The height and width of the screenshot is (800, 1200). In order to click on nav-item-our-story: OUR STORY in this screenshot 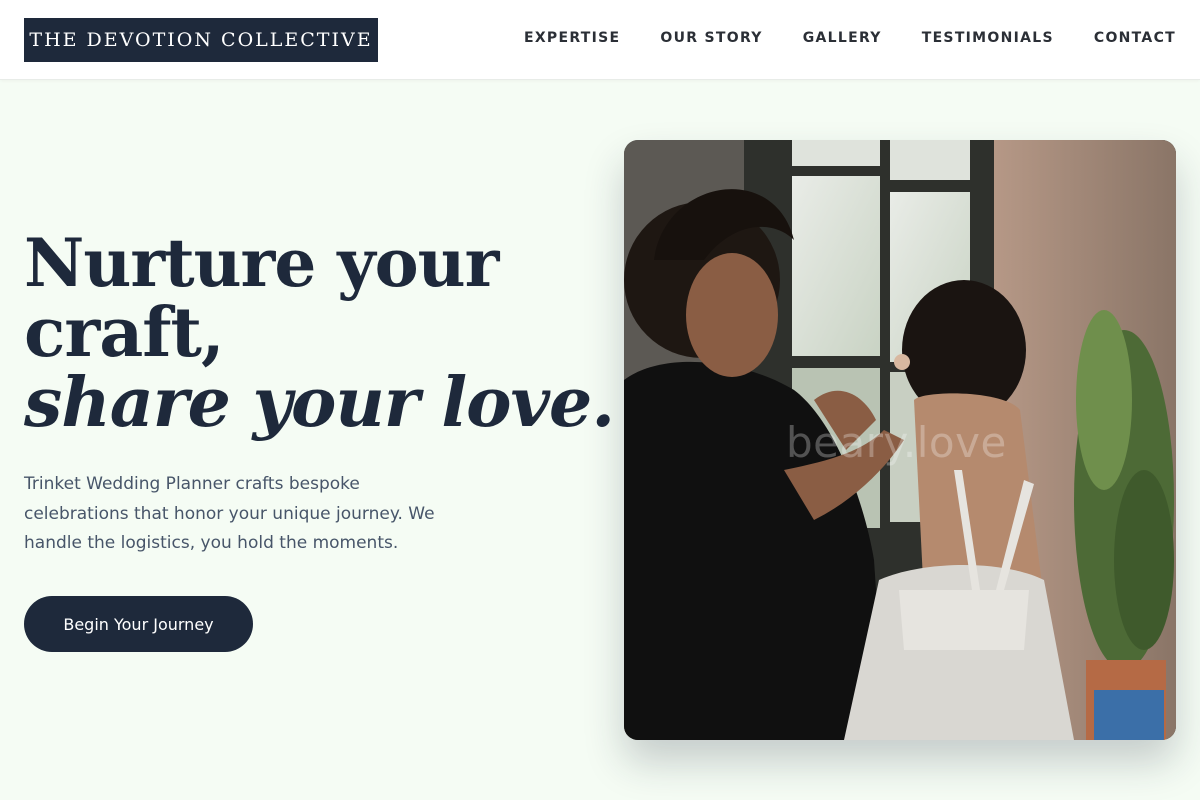, I will do `click(711, 38)`.